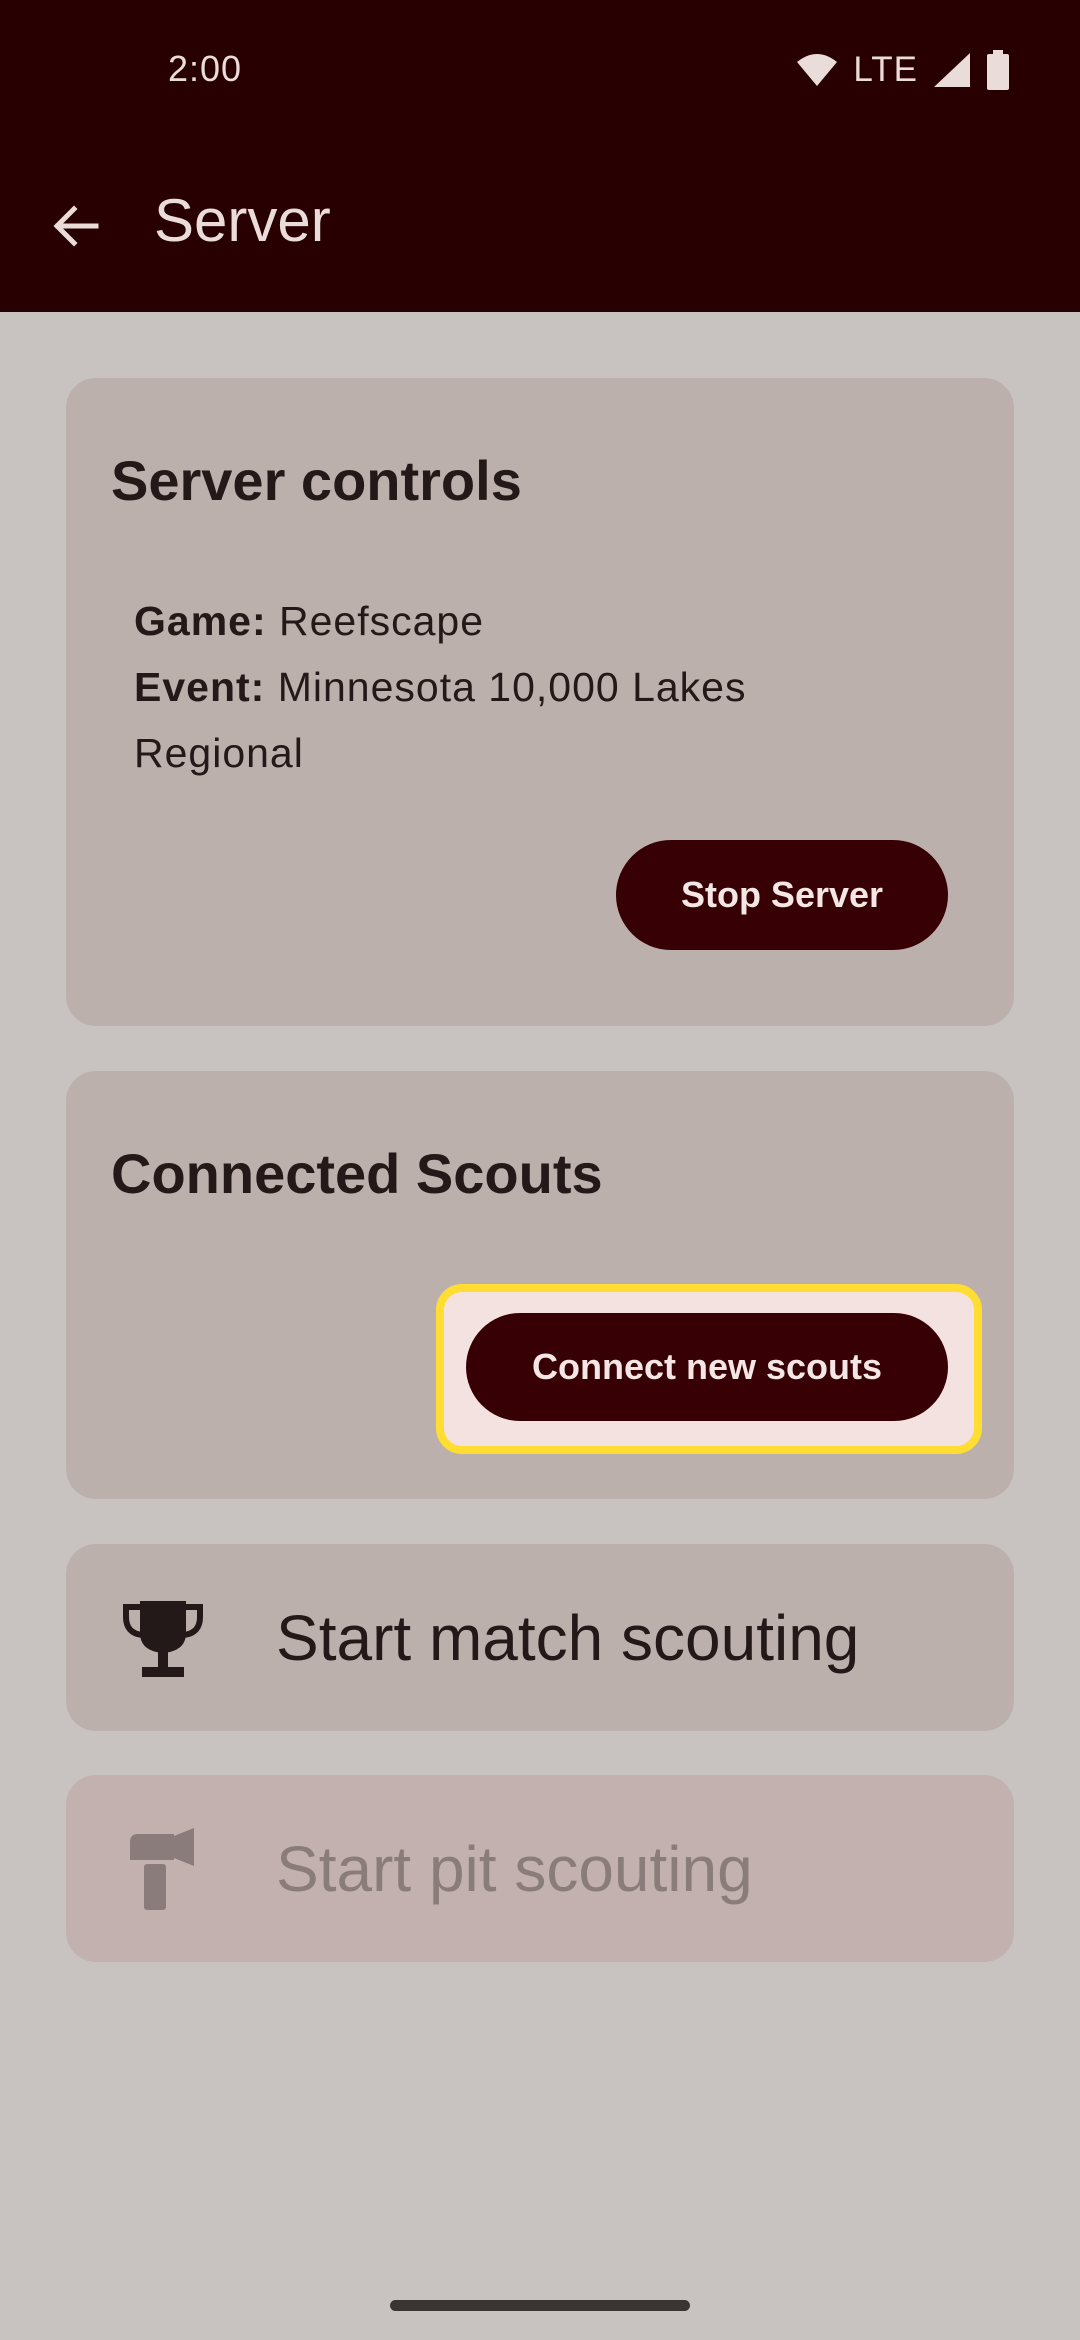 The image size is (1080, 2340). What do you see at coordinates (817, 70) in the screenshot?
I see `wifi-icon` at bounding box center [817, 70].